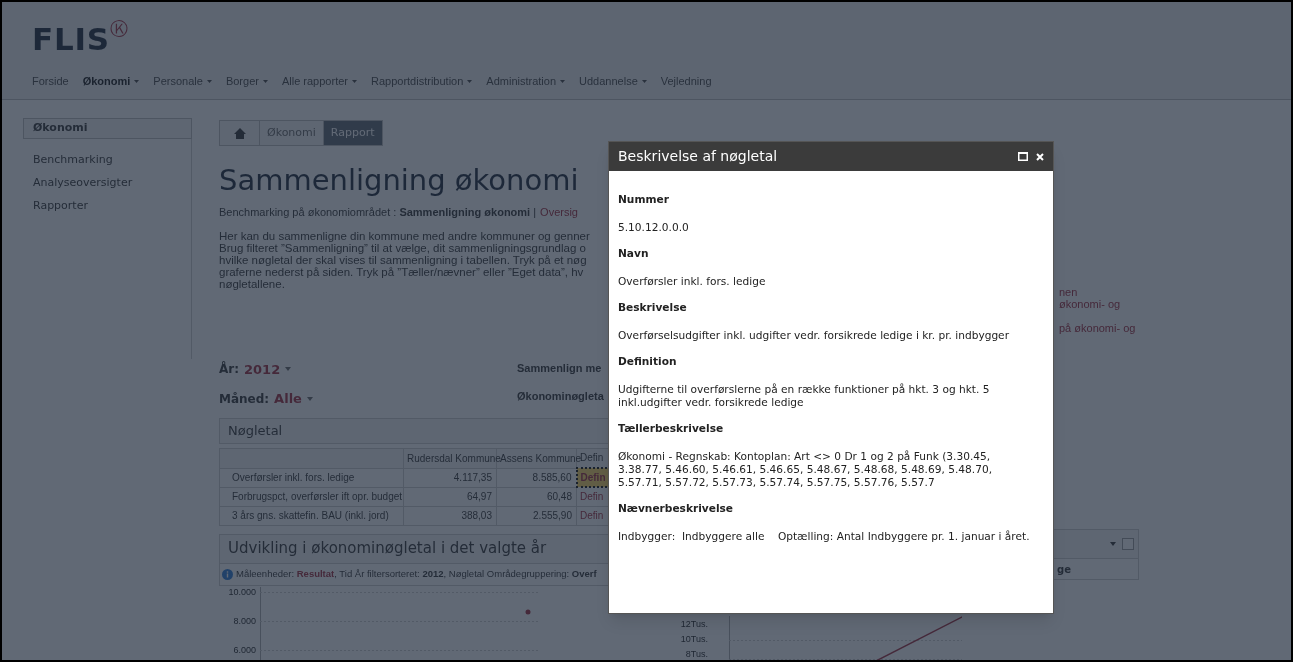  What do you see at coordinates (1068, 292) in the screenshot?
I see `link-text: nen` at bounding box center [1068, 292].